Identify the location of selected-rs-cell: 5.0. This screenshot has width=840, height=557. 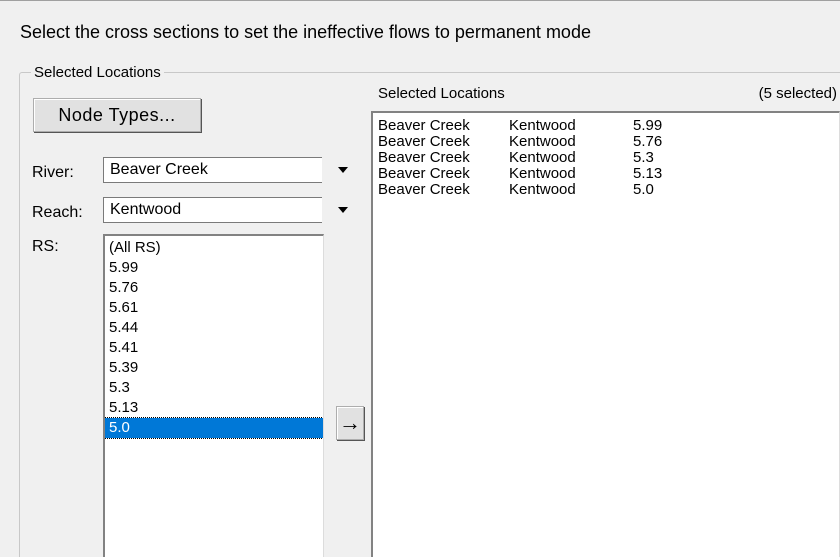
(643, 189).